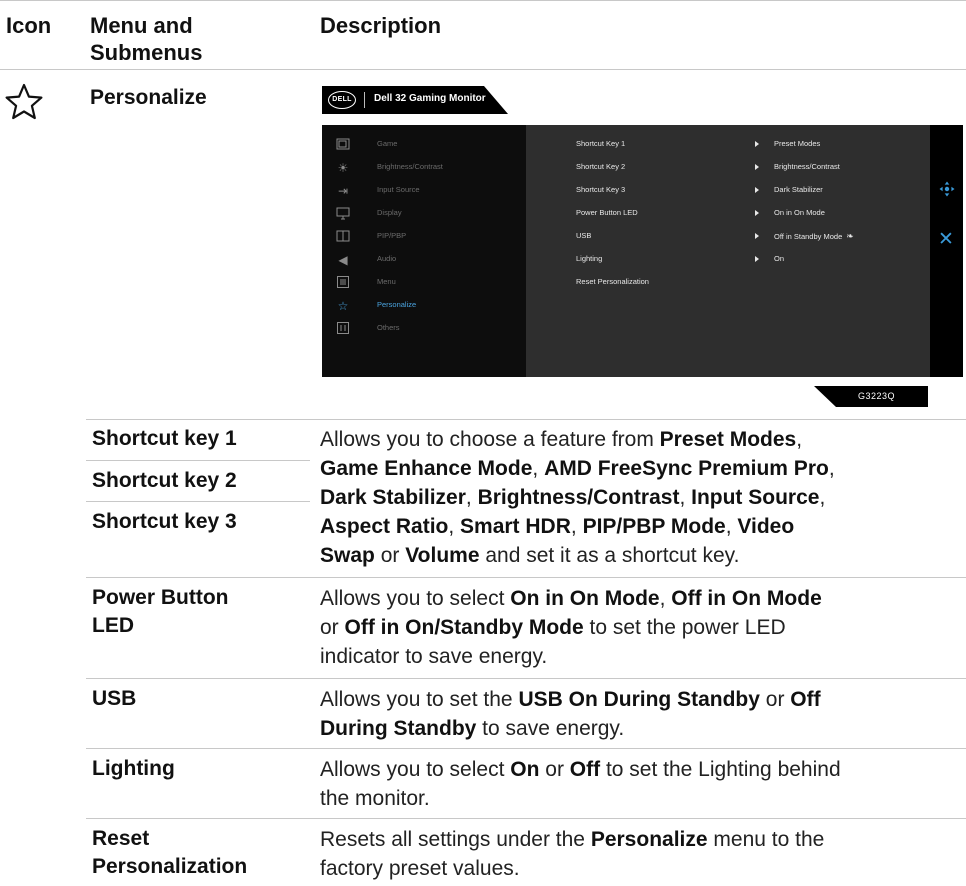 The width and height of the screenshot is (966, 886). I want to click on osd-submenu-item-reset-personalization: Reset Personalization, so click(728, 284).